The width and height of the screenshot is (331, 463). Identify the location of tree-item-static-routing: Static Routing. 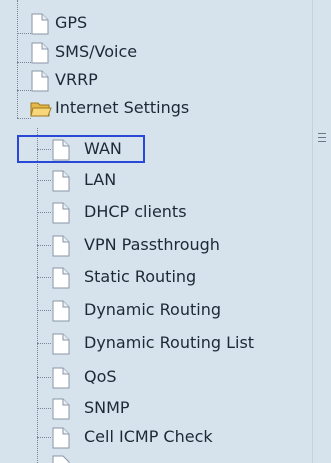
(156, 277).